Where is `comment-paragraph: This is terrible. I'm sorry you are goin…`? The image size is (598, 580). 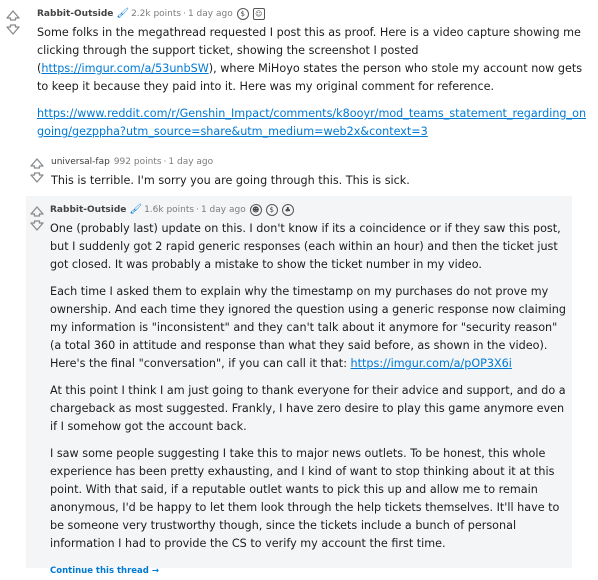 comment-paragraph: This is terrible. I'm sorry you are goin… is located at coordinates (230, 180).